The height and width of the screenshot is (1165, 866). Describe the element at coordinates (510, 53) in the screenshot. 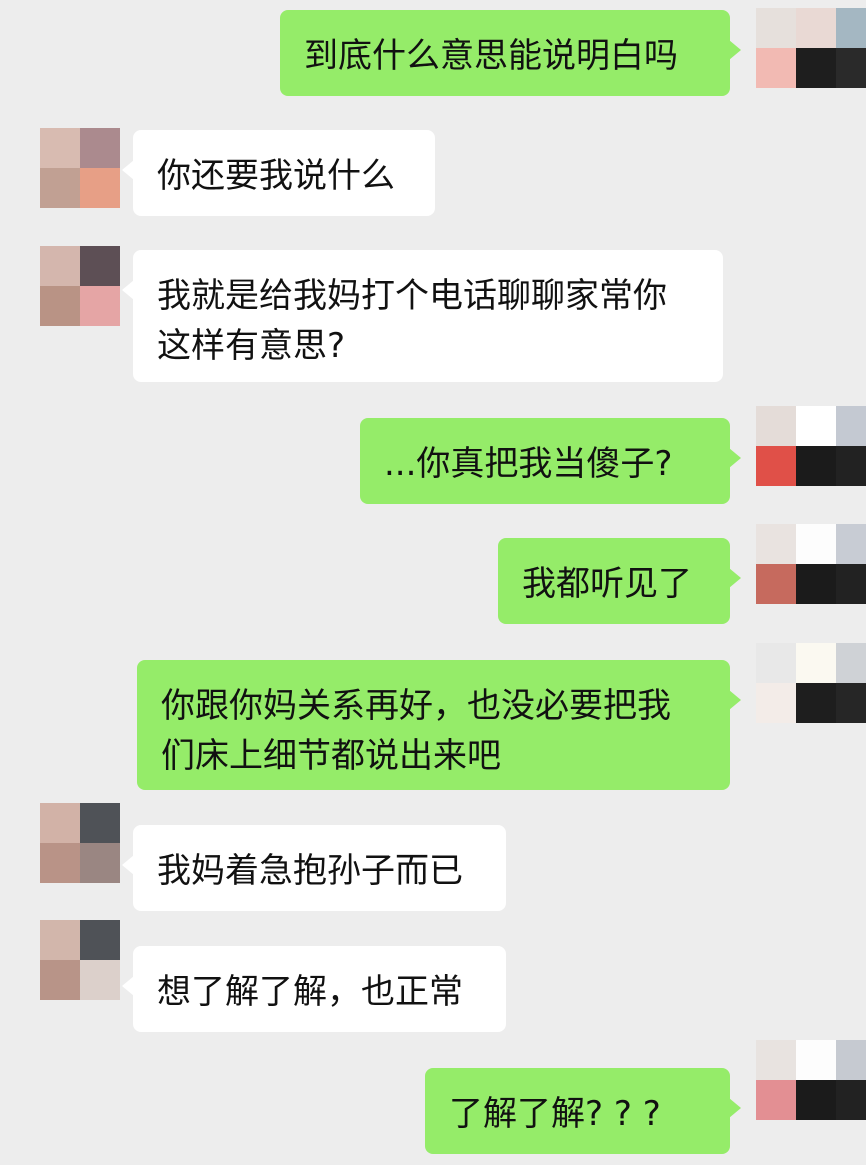

I see `message-bubble: 到底什么意思能说明白吗` at that location.